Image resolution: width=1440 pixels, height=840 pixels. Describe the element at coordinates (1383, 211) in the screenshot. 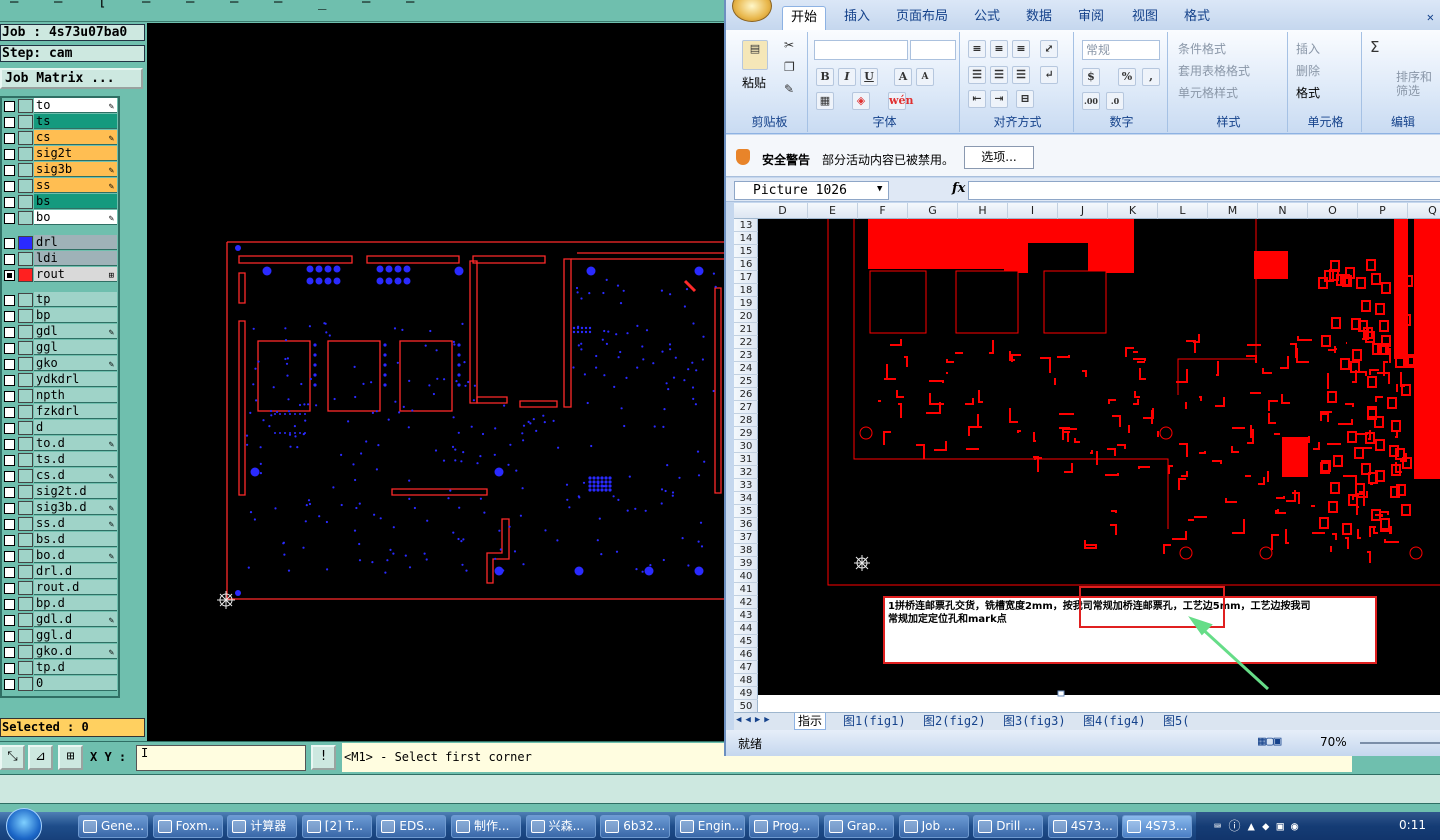

I see `column-header: P` at that location.